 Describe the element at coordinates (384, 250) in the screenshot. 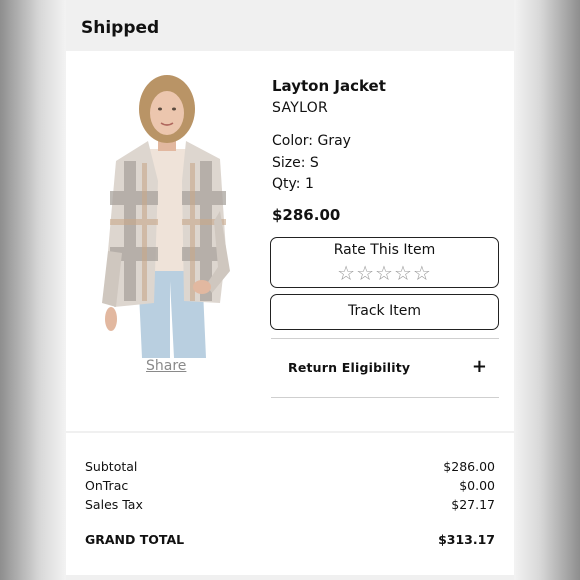

I see `rate-item-label: Rate This Item` at that location.